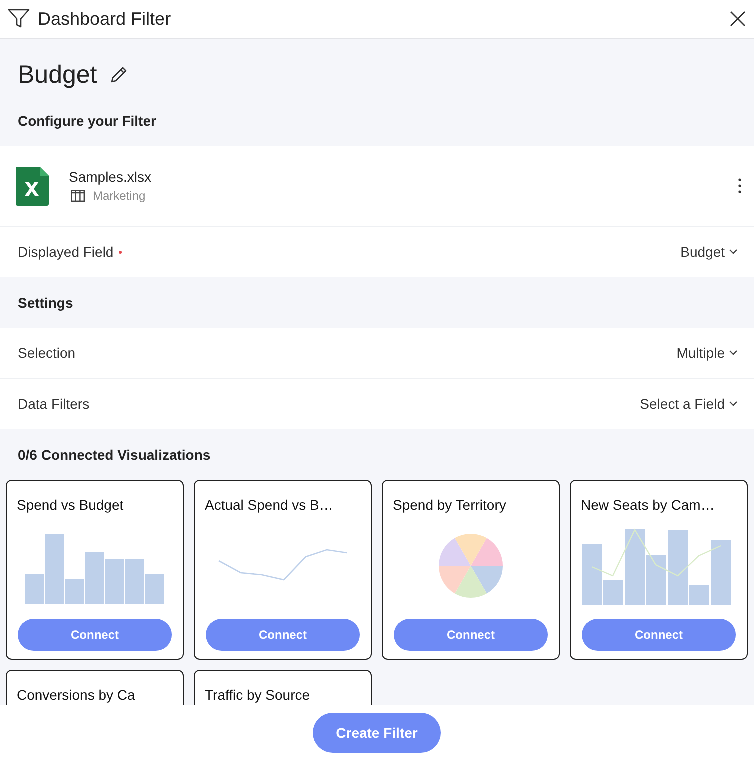  Describe the element at coordinates (450, 505) in the screenshot. I see `visualization-title: Spend by Territory` at that location.